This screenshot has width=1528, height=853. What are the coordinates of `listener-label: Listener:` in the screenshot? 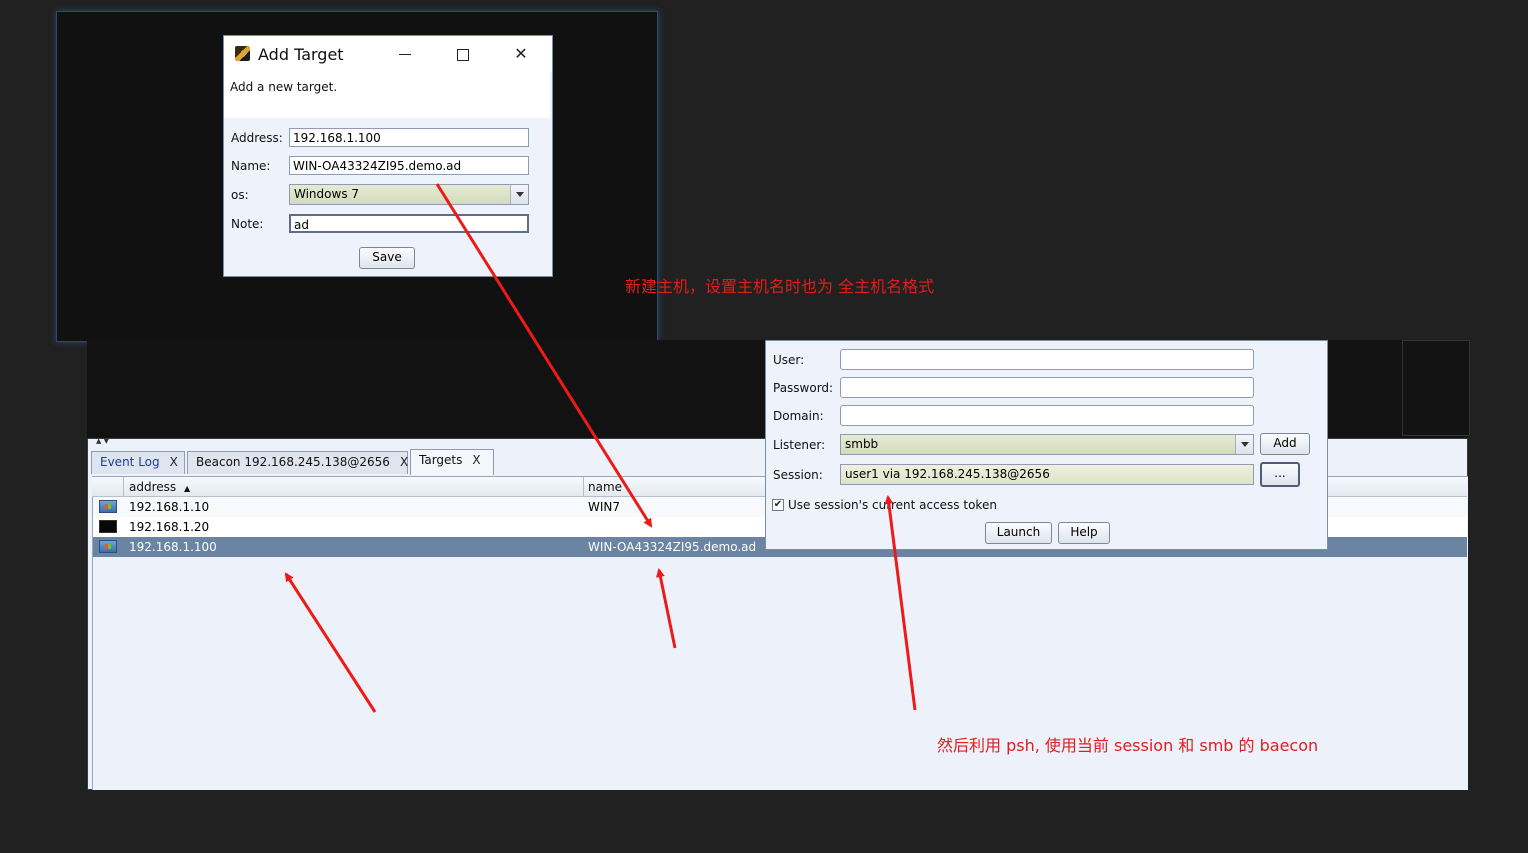 It's located at (799, 445).